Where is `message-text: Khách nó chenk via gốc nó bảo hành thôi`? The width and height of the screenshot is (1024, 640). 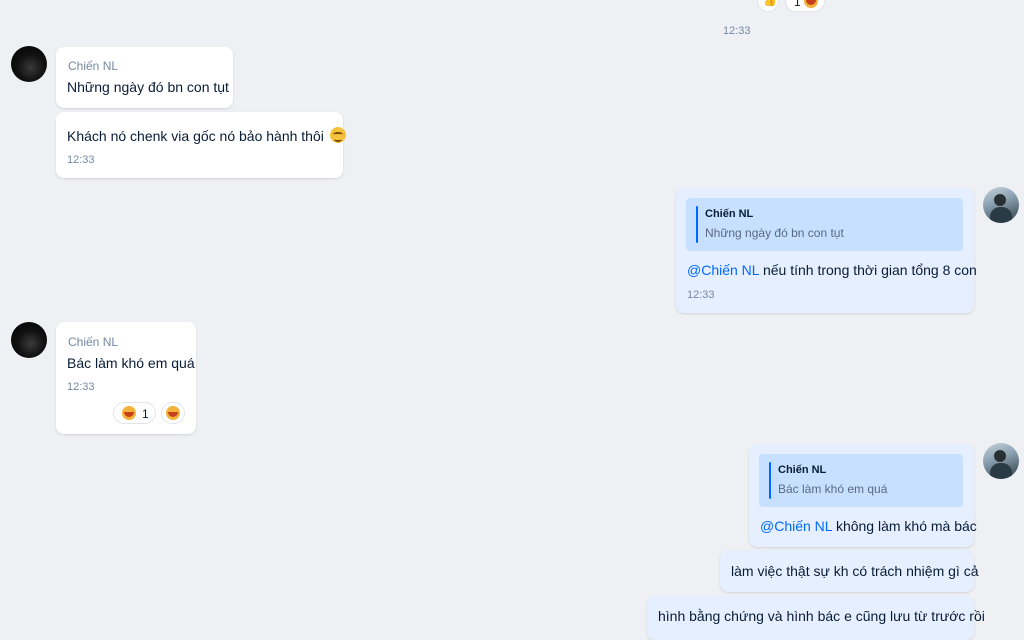
message-text: Khách nó chenk via gốc nó bảo hành thôi is located at coordinates (206, 135).